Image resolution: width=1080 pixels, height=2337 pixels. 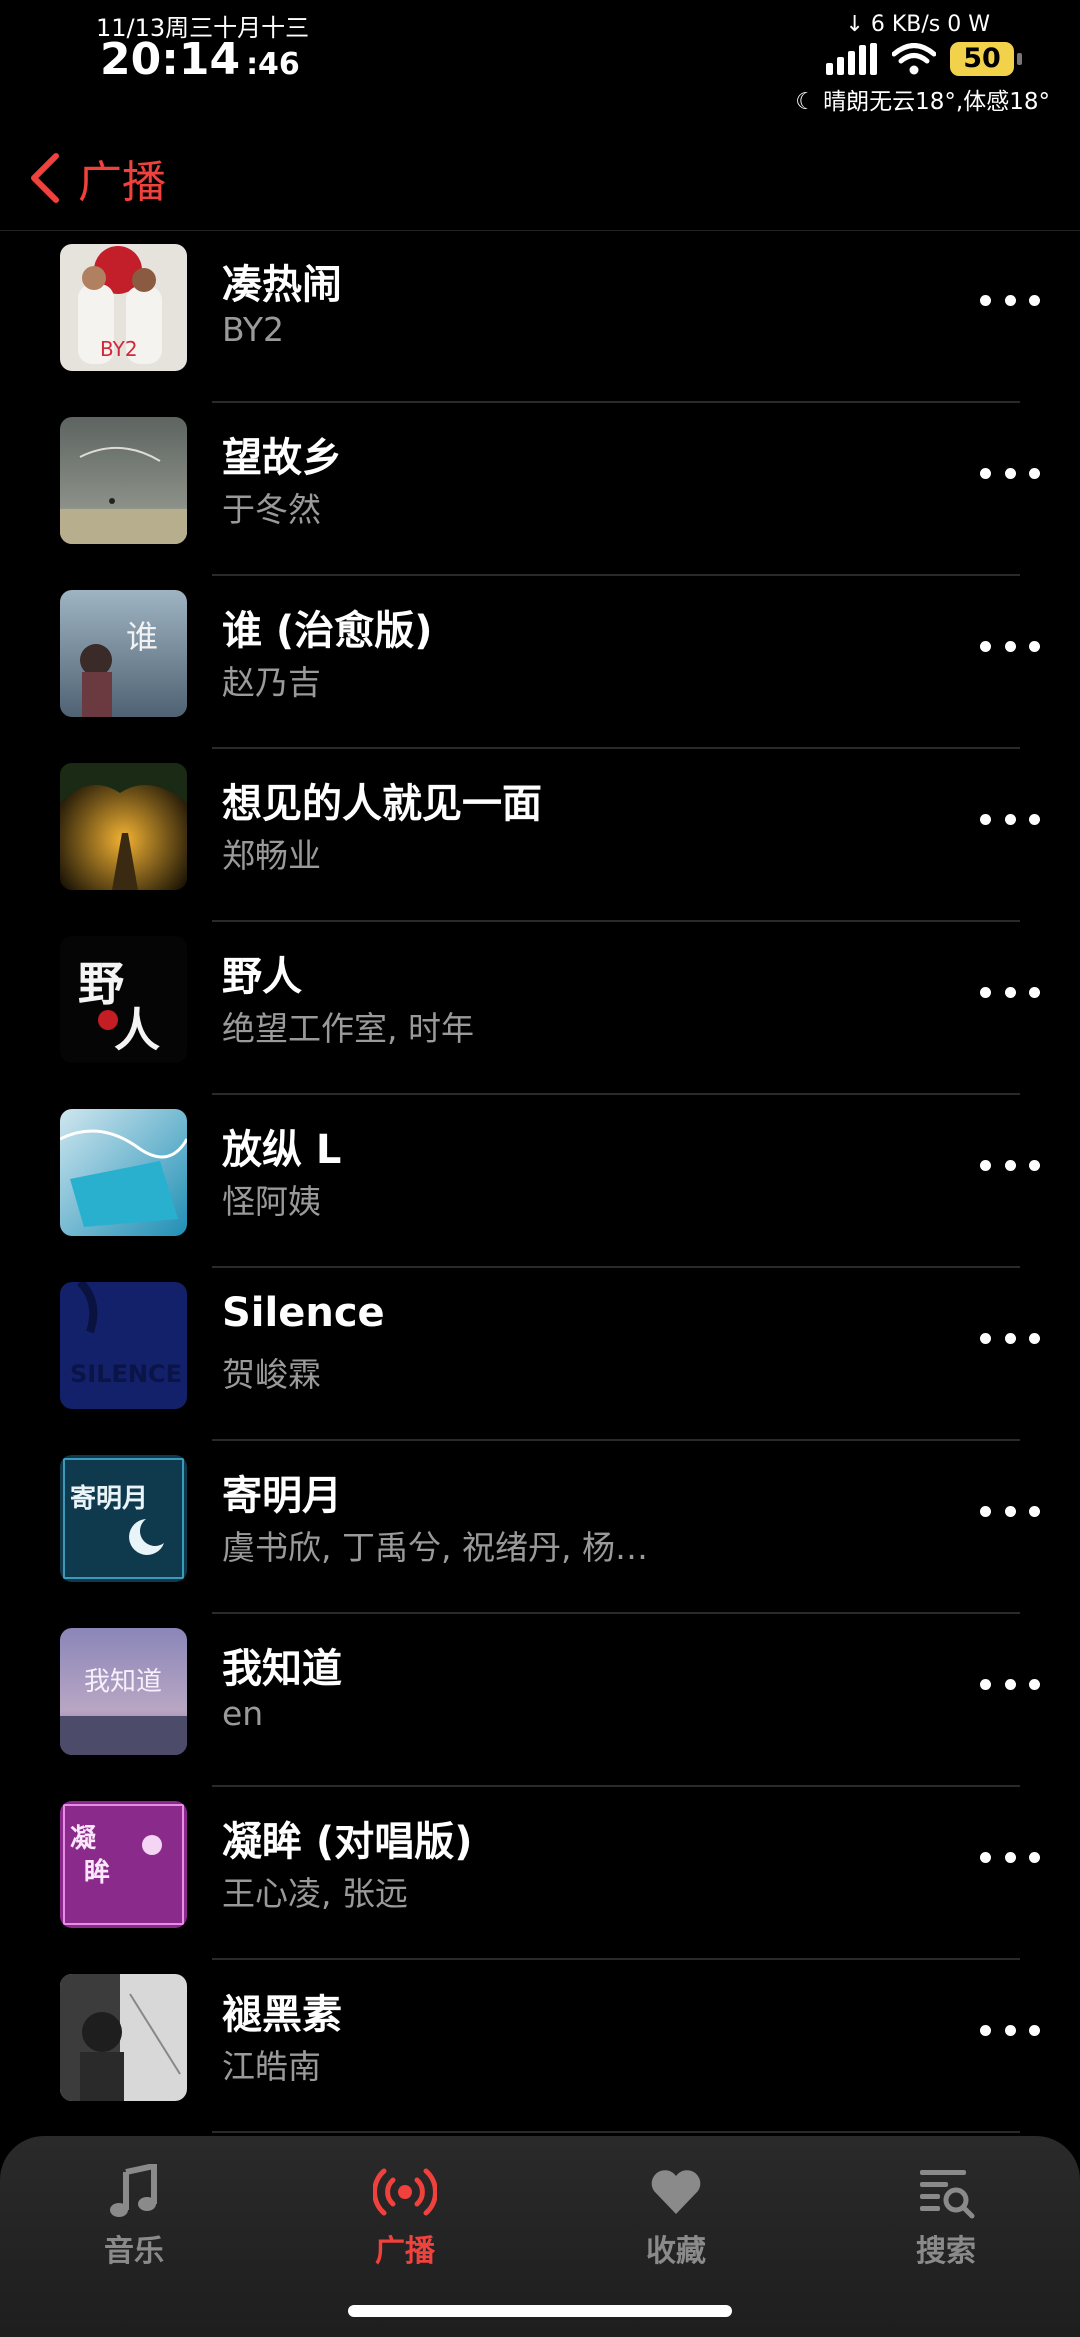 What do you see at coordinates (137, 1030) in the screenshot?
I see `svg-text: 人` at bounding box center [137, 1030].